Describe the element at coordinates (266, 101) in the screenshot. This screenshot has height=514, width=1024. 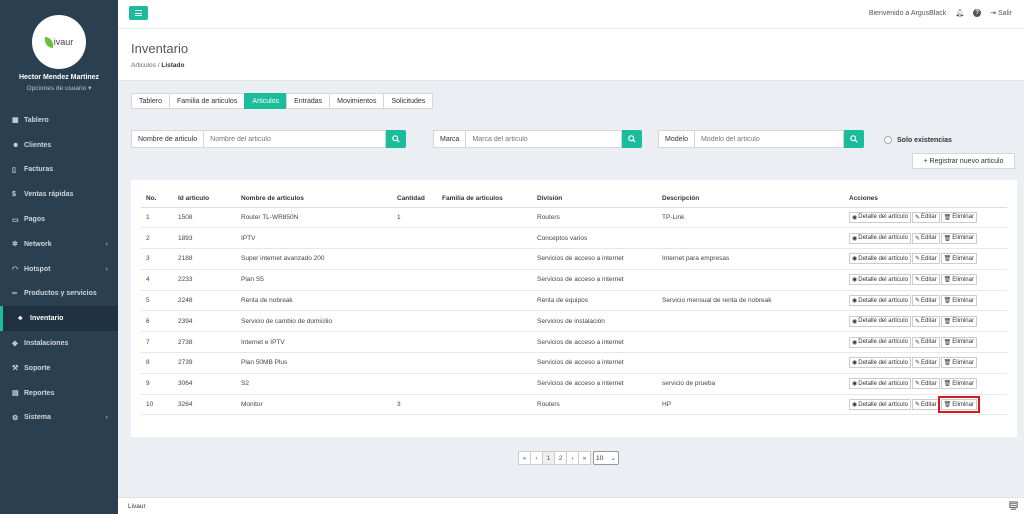
I see `tab-articulos: Articulos` at that location.